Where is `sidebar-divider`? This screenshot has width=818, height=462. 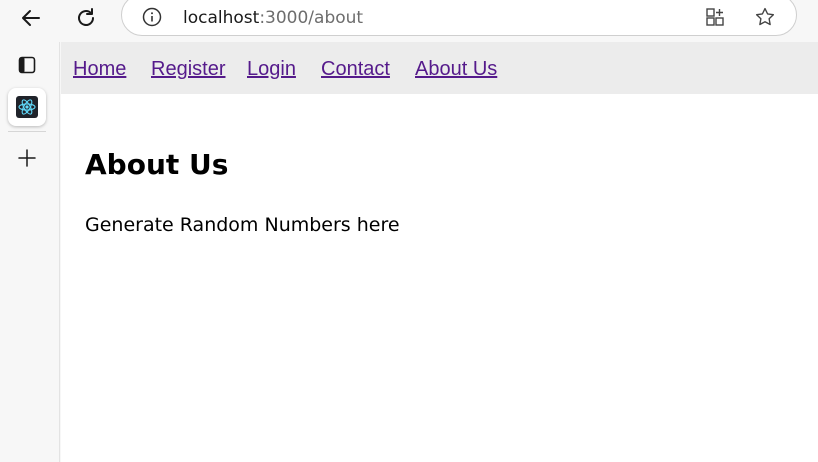
sidebar-divider is located at coordinates (27, 131).